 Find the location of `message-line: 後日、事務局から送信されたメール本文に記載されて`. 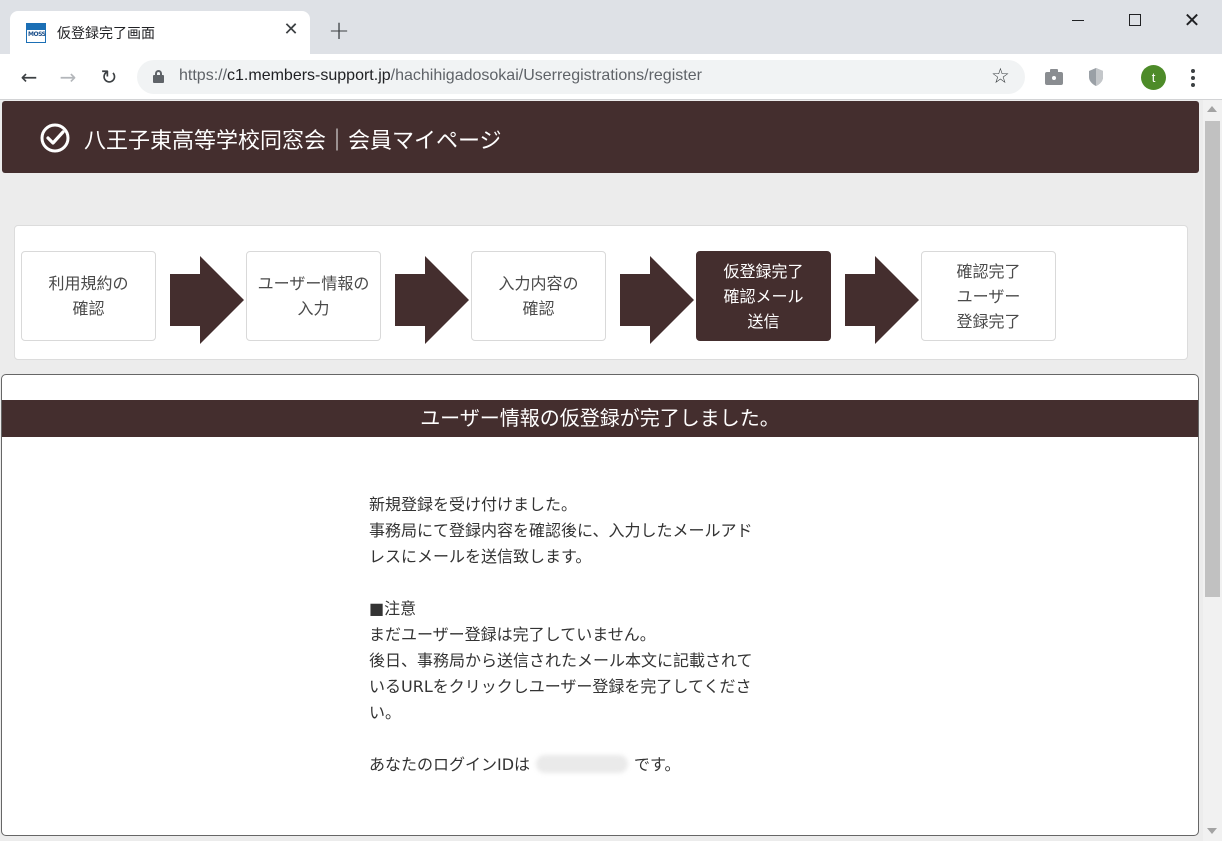

message-line: 後日、事務局から送信されたメール本文に記載されて is located at coordinates (561, 660).